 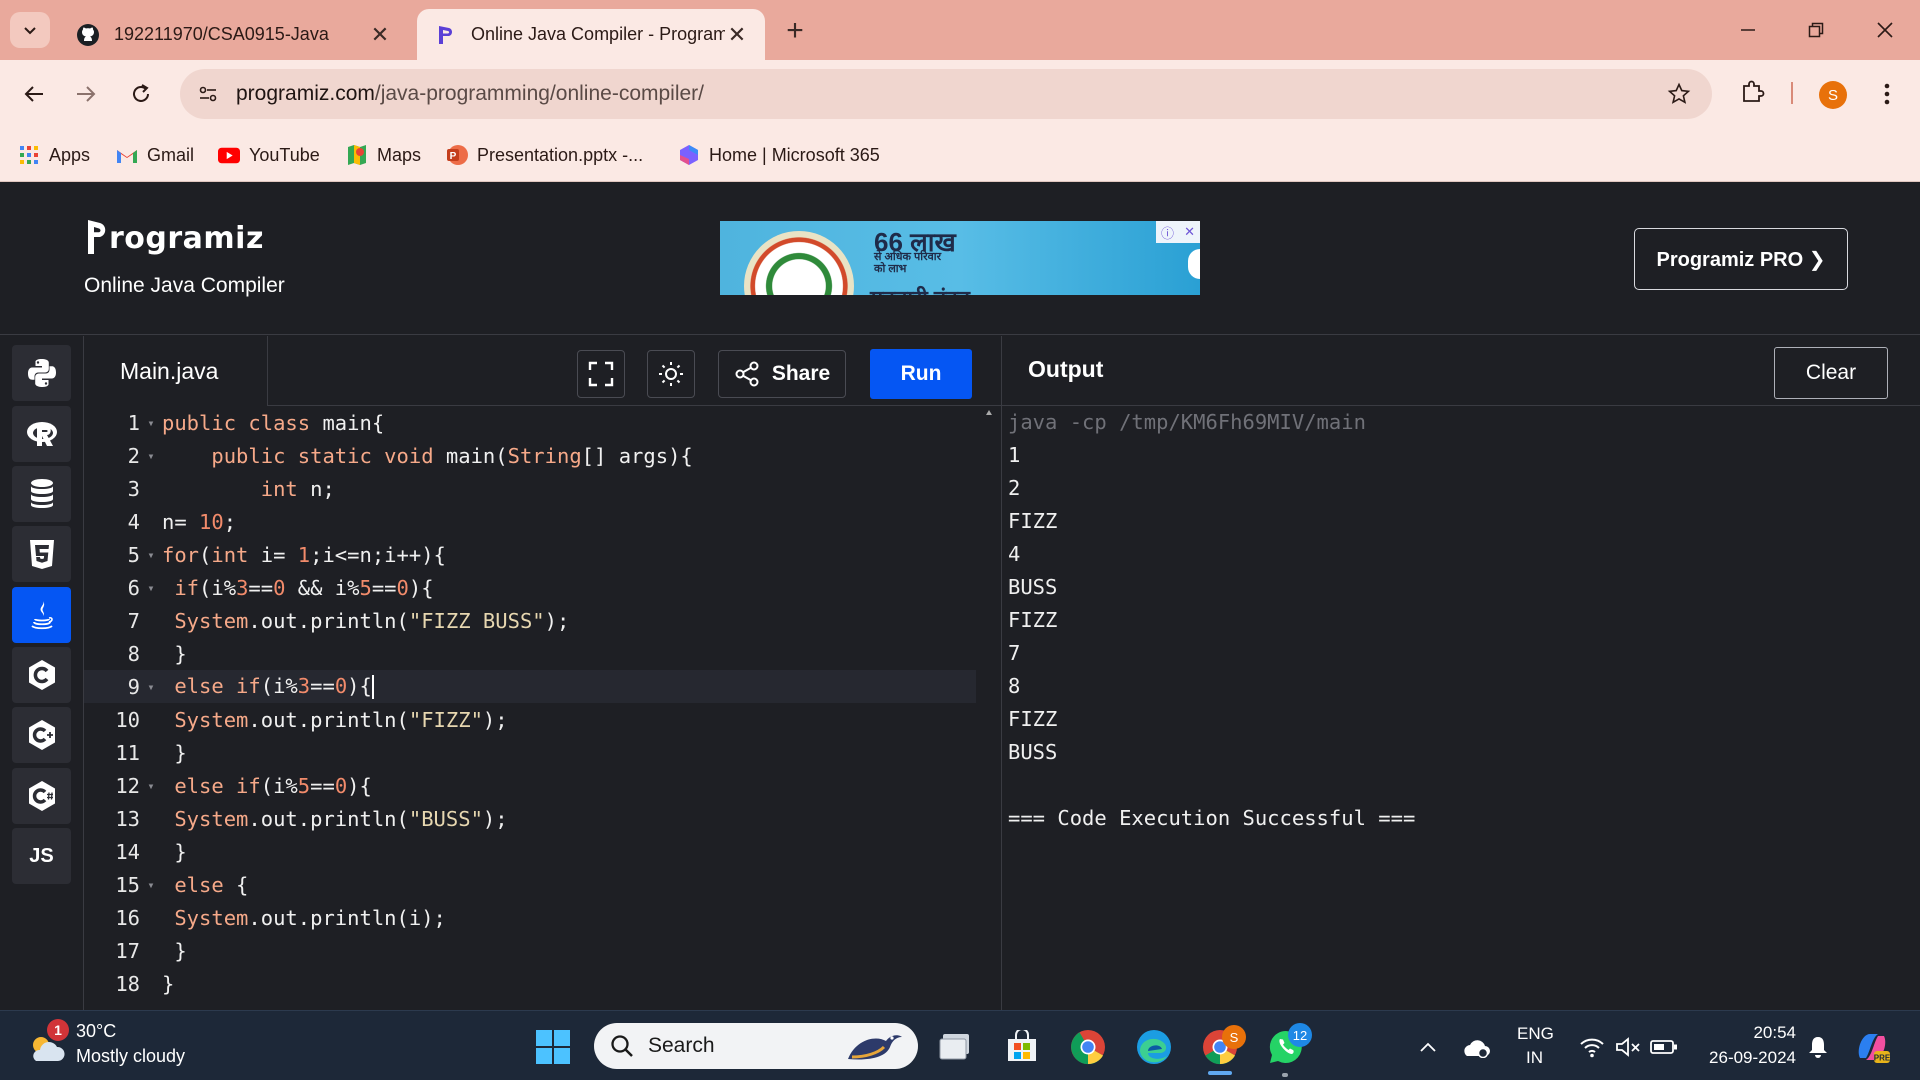 I want to click on code-line: 5 ▾ for(int i= 1;i<=n;i++){, so click(x=286, y=554).